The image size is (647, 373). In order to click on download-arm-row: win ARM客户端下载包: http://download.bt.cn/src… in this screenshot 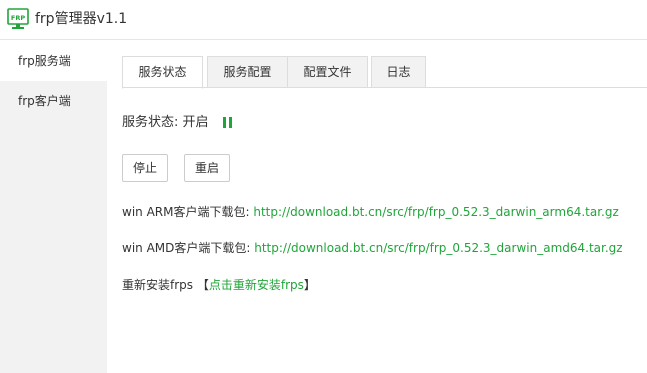, I will do `click(370, 212)`.